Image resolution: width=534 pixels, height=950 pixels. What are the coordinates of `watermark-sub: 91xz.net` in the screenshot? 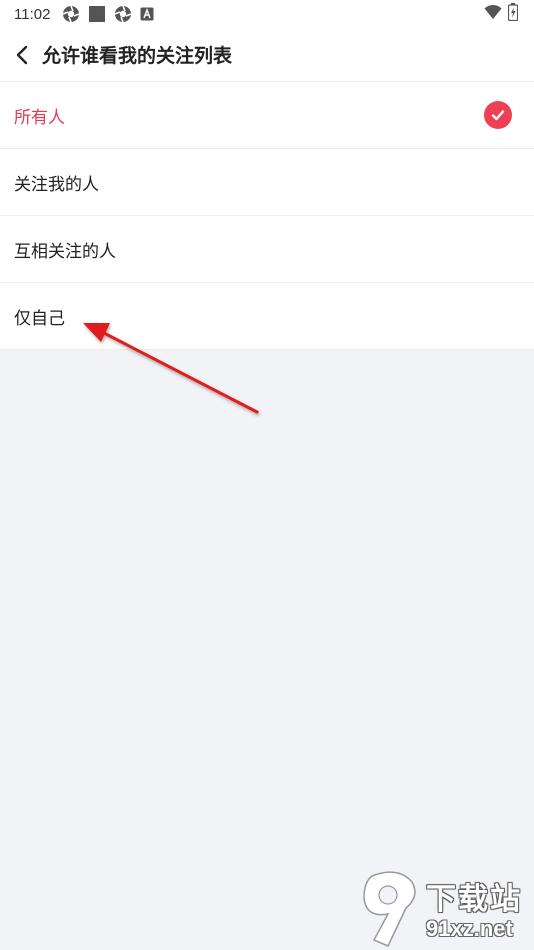 It's located at (469, 928).